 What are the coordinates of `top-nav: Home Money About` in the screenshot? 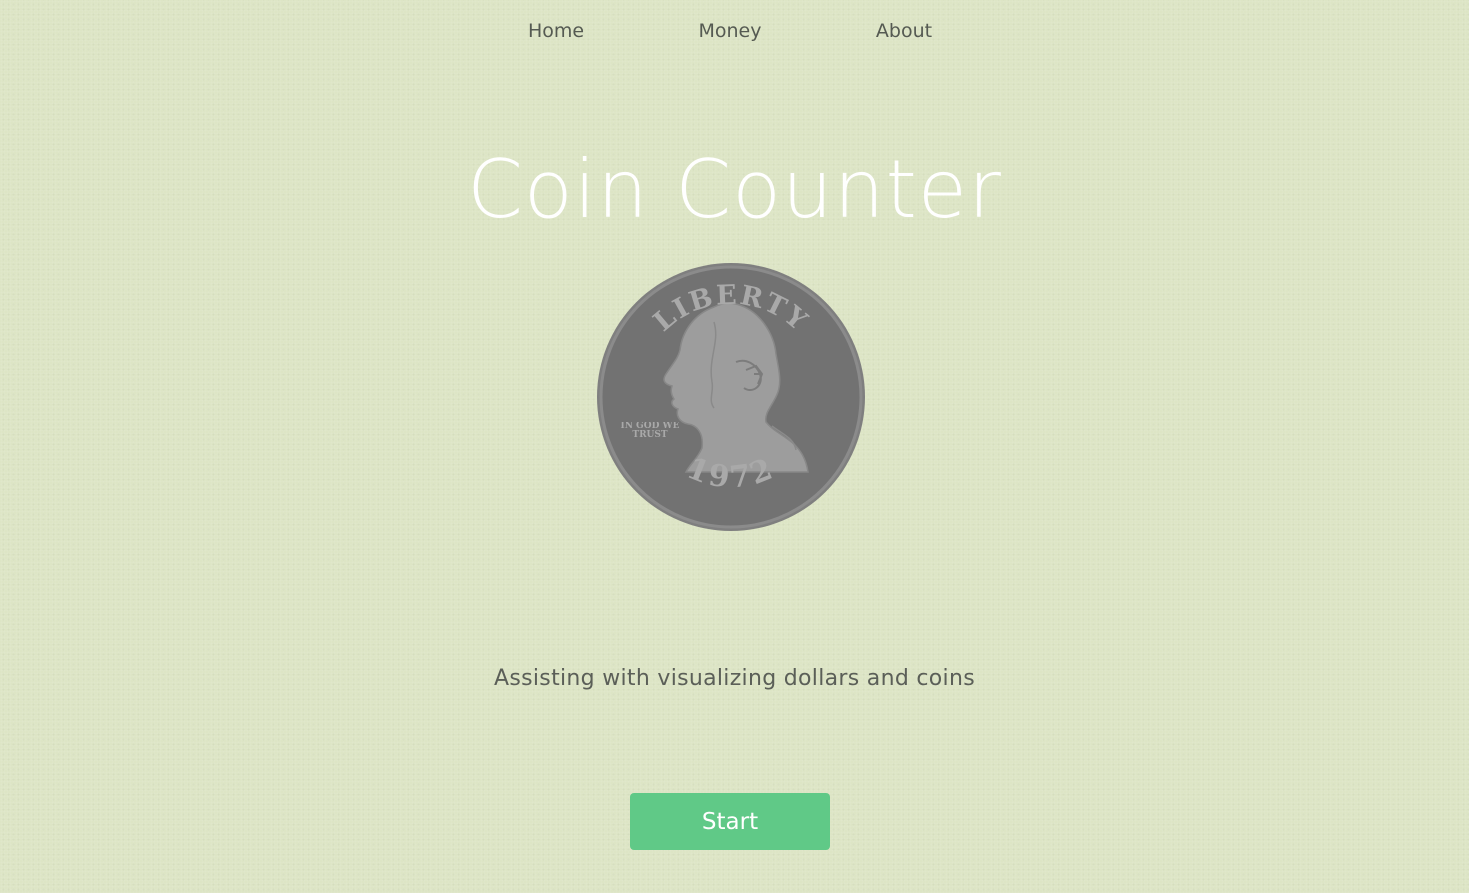 It's located at (734, 33).